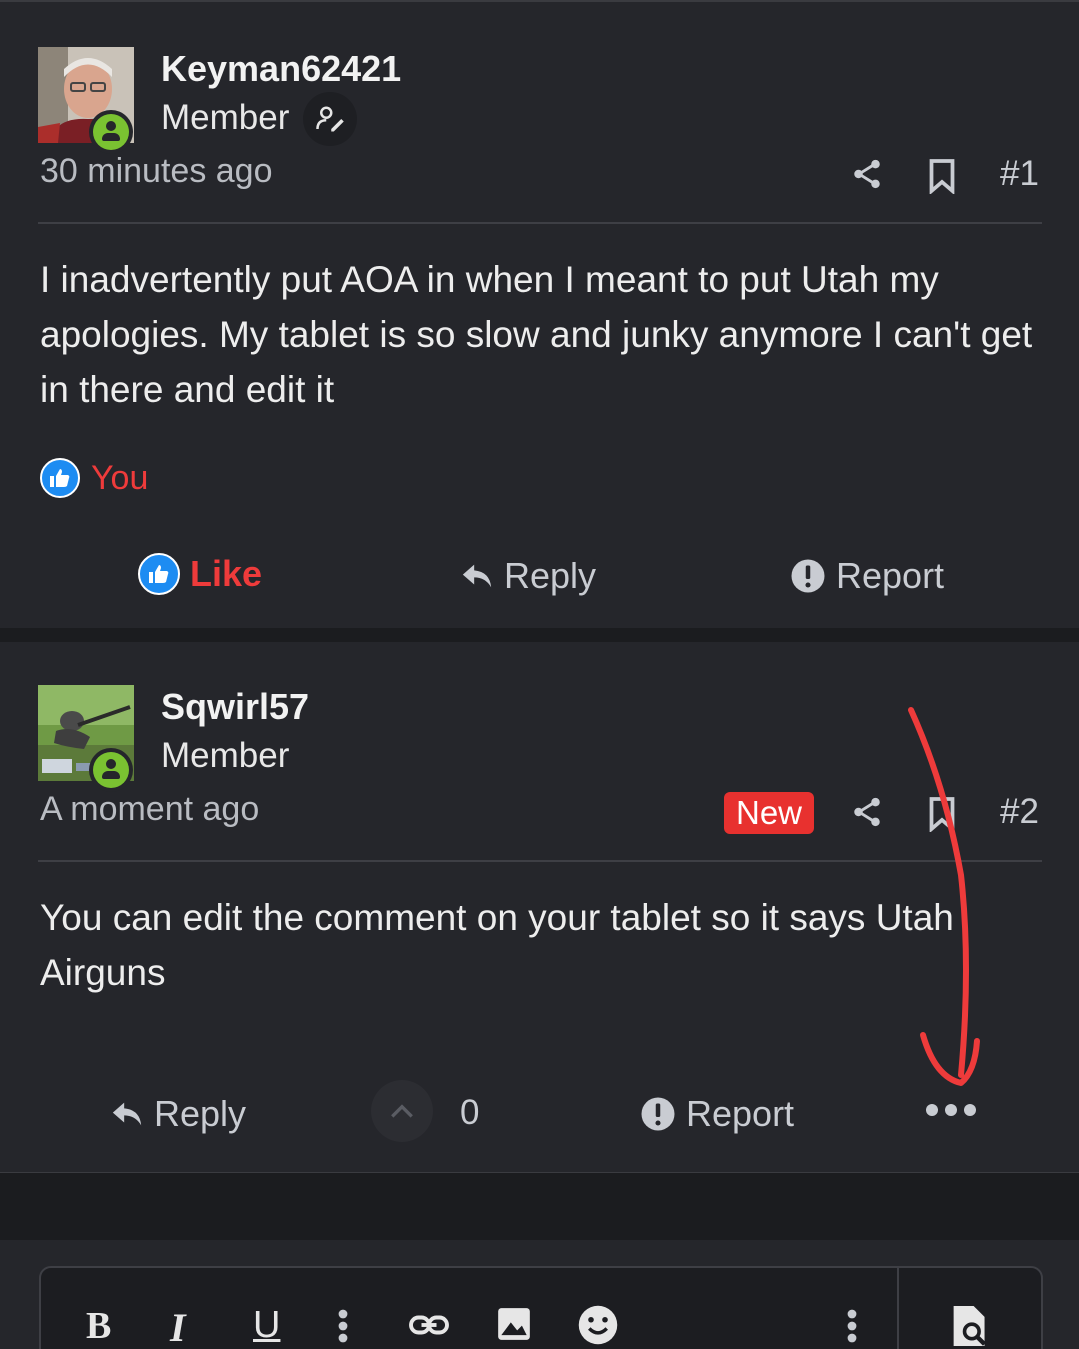  I want to click on user-edit-icon, so click(330, 119).